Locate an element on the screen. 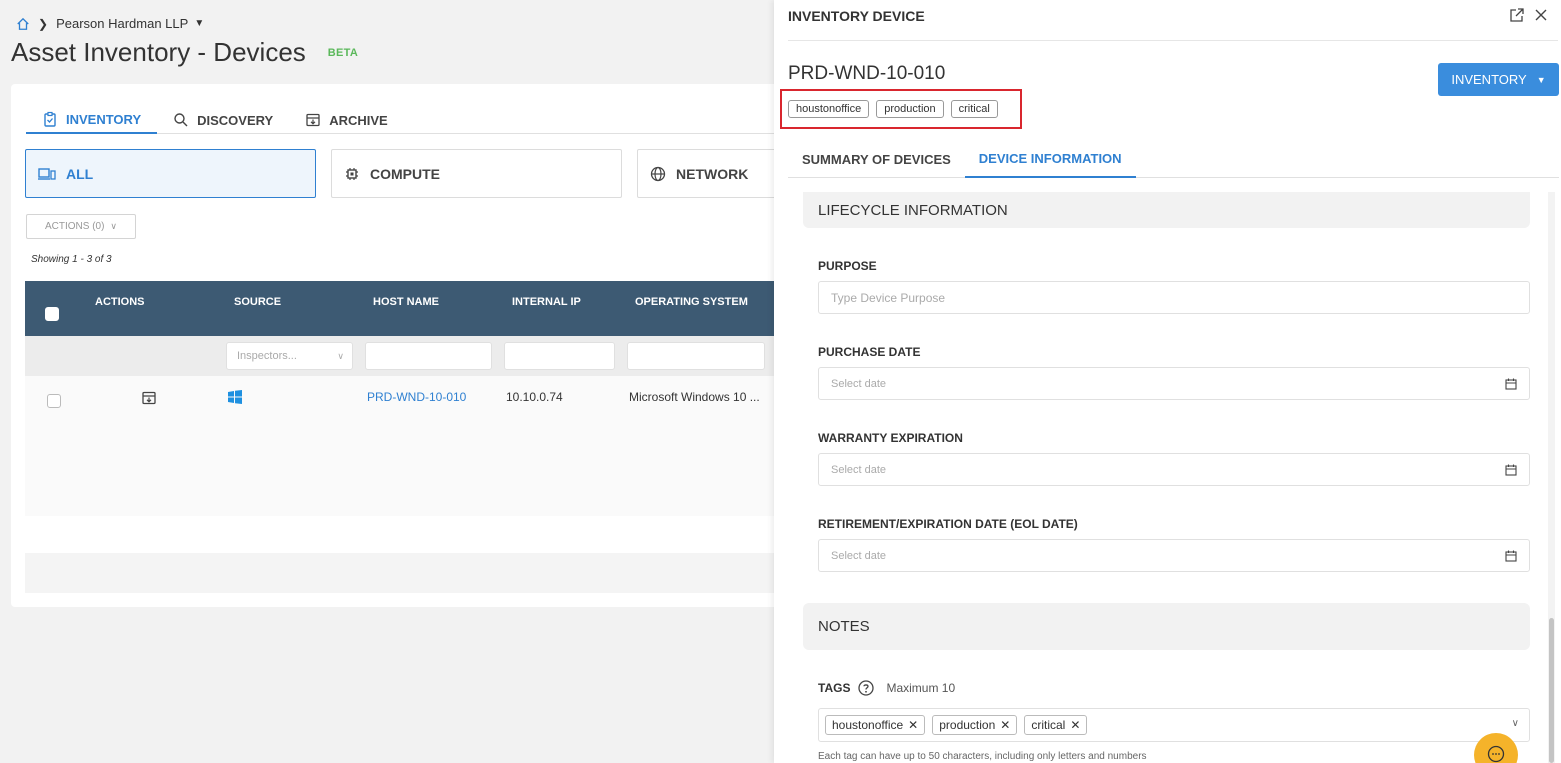  internal-ip-filter-input is located at coordinates (559, 356).